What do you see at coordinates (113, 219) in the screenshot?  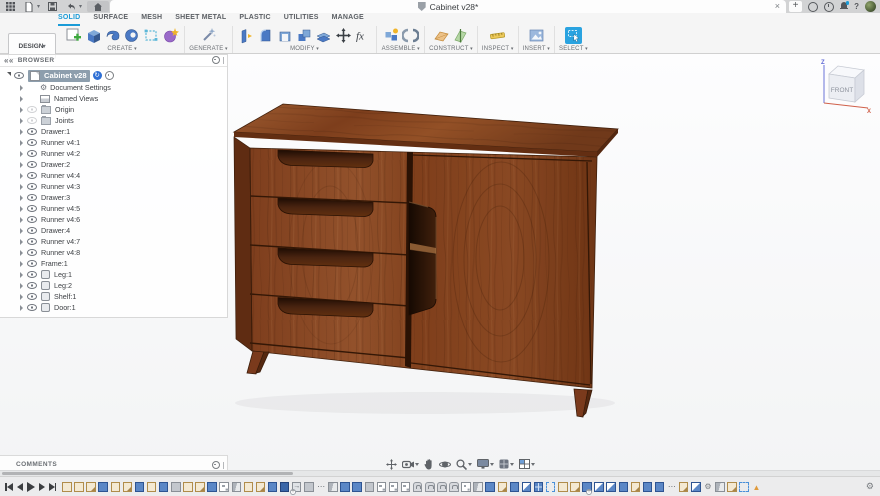 I see `browser-item-runner-v4-6: Runner v4:6` at bounding box center [113, 219].